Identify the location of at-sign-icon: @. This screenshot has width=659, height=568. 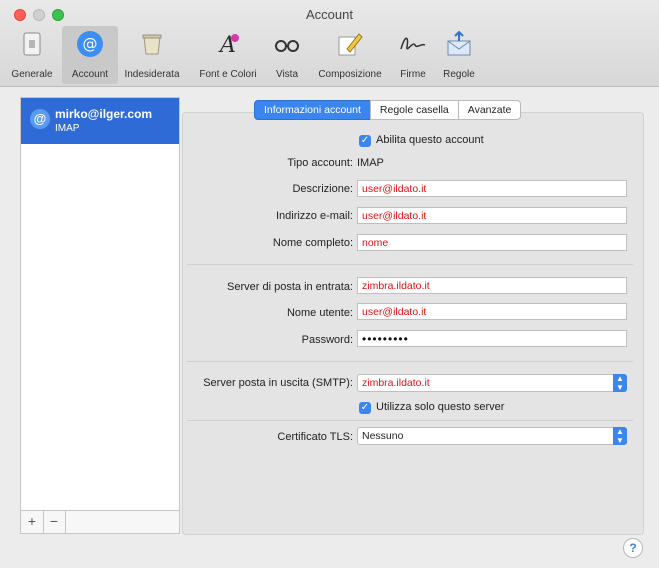
(90, 44).